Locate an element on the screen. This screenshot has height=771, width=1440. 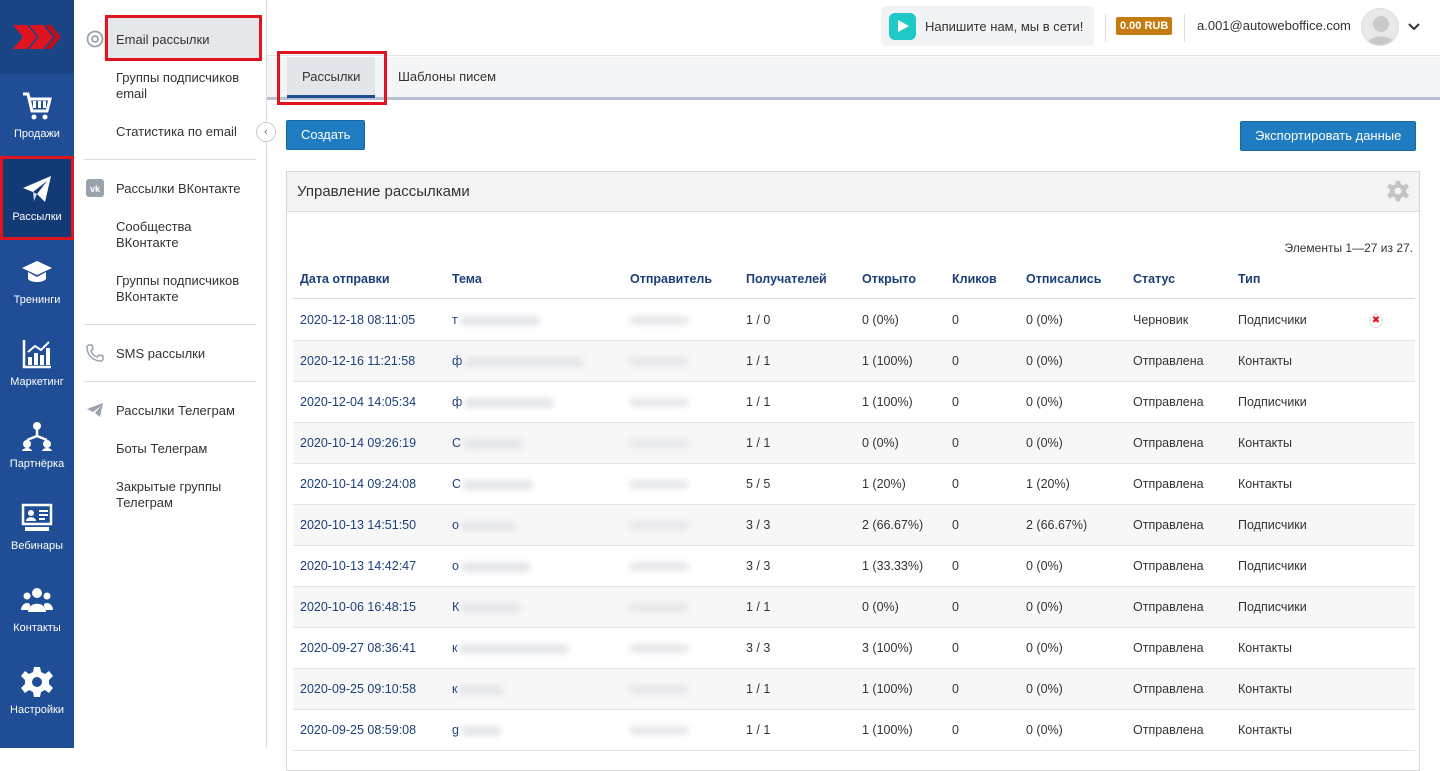
column-header-status: Статус is located at coordinates (1154, 279).